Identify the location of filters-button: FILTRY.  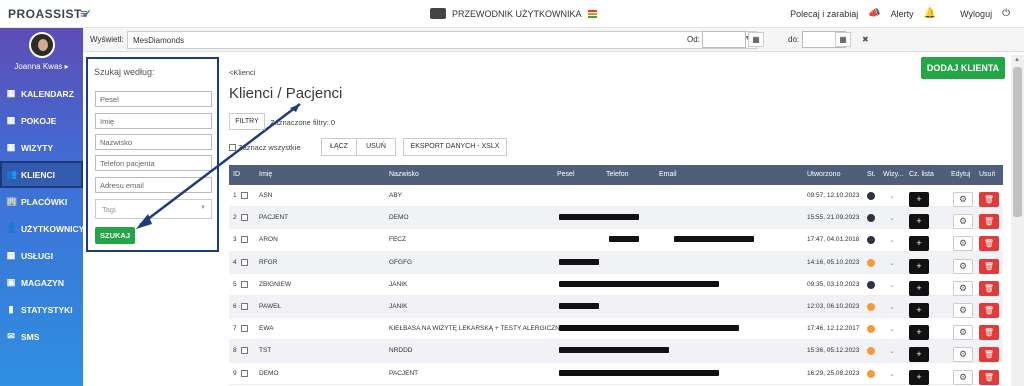
(247, 121).